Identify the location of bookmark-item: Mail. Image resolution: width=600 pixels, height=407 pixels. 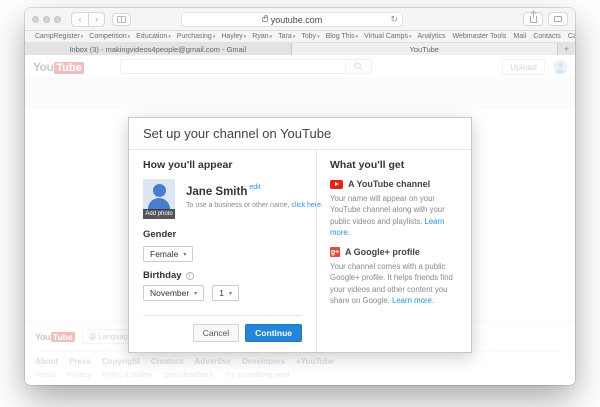
(520, 36).